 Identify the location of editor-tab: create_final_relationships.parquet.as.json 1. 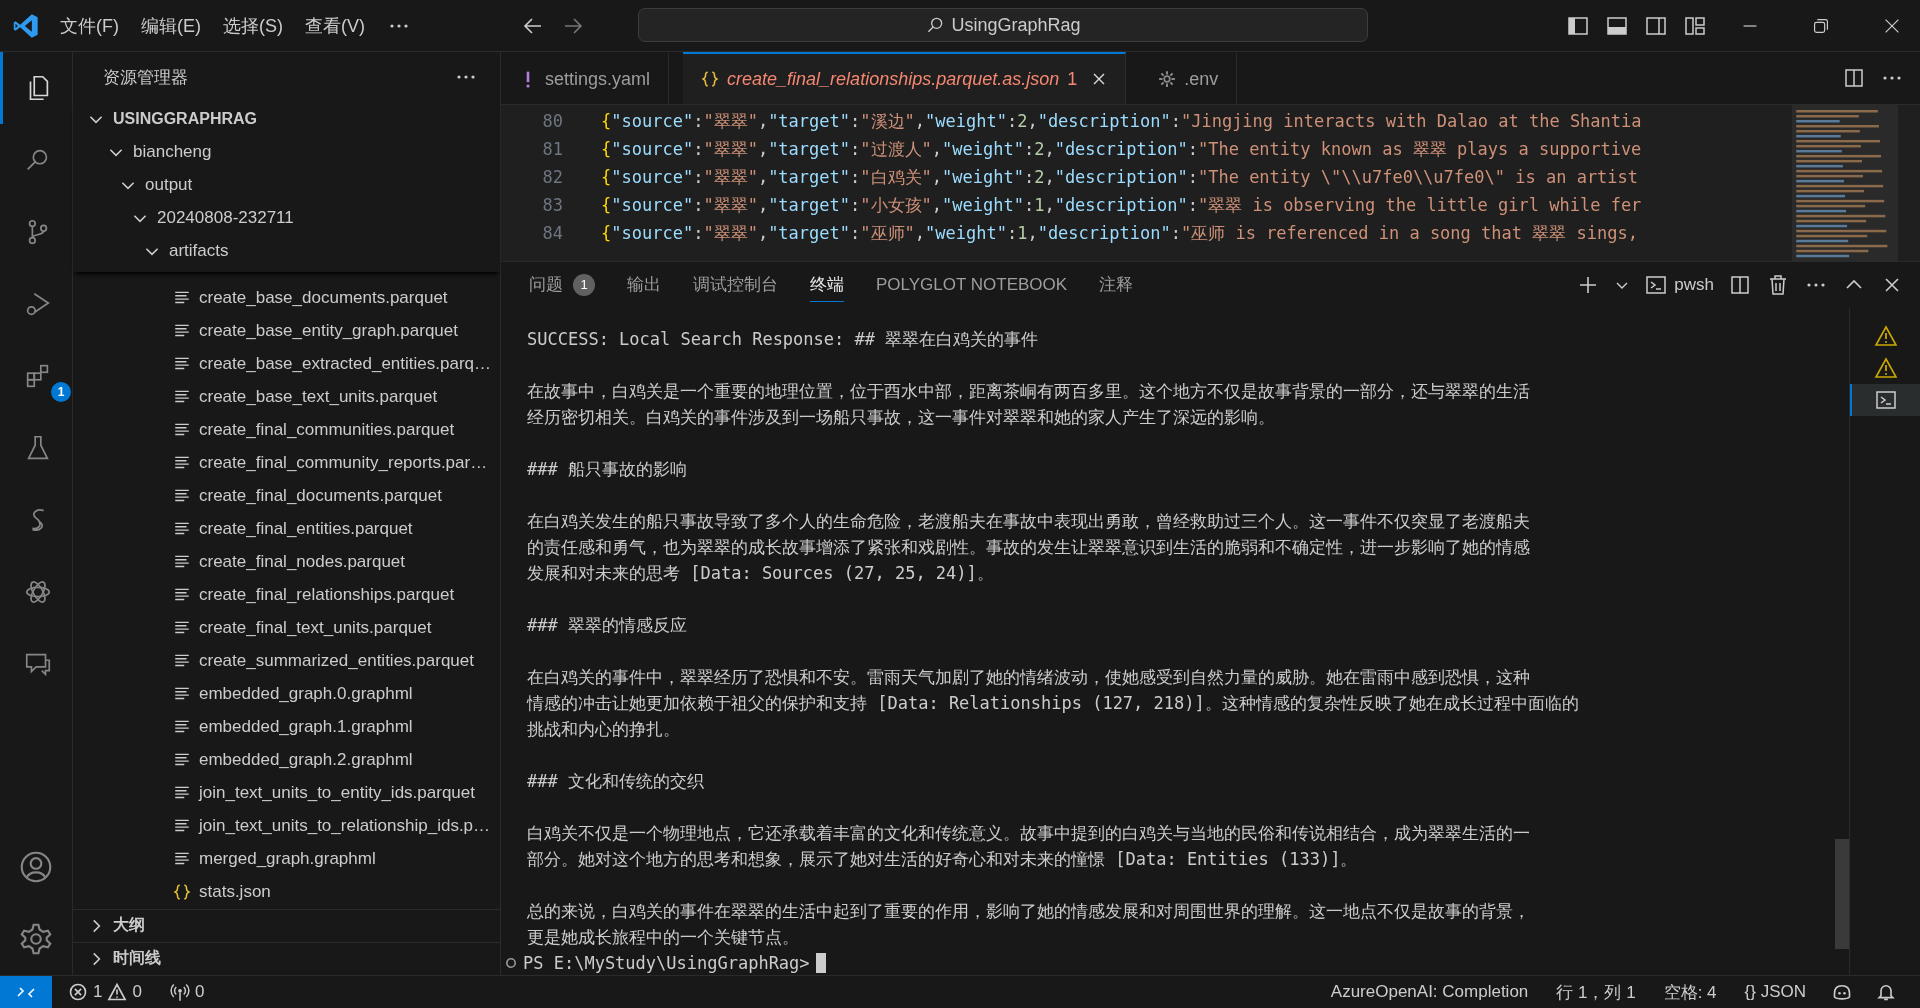
(905, 78).